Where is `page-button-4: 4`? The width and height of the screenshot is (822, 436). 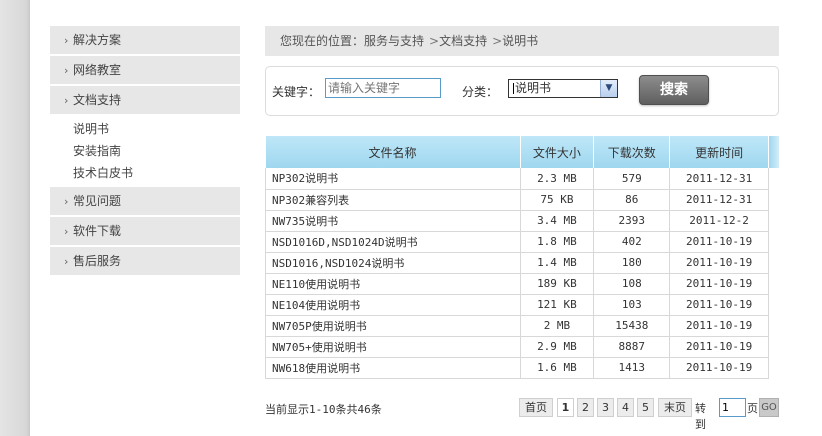
page-button-4: 4 is located at coordinates (625, 407).